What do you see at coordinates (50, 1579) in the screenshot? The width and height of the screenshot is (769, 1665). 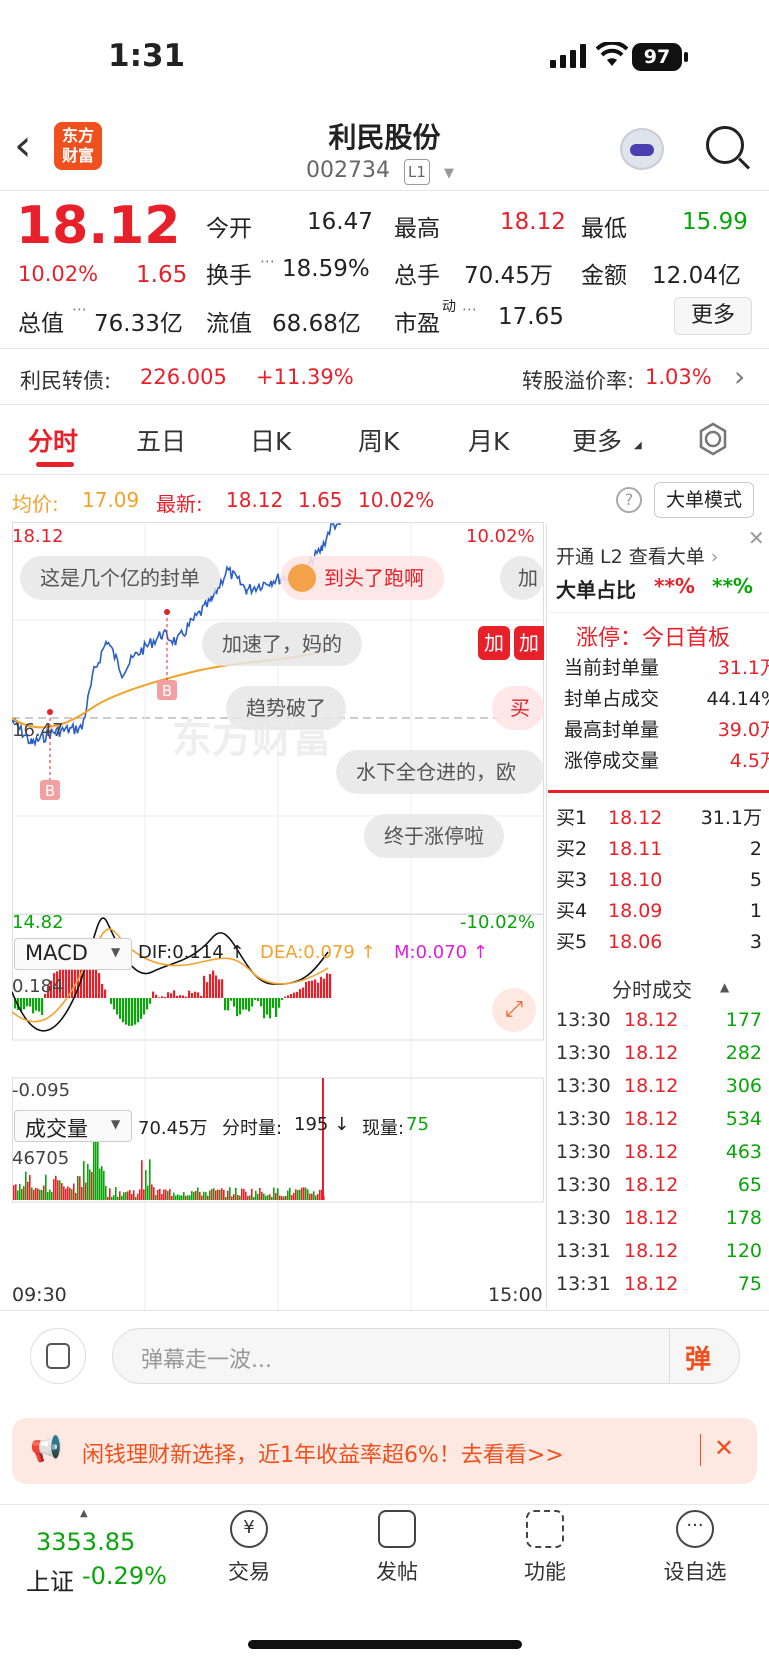 I see `index-name: 上证` at bounding box center [50, 1579].